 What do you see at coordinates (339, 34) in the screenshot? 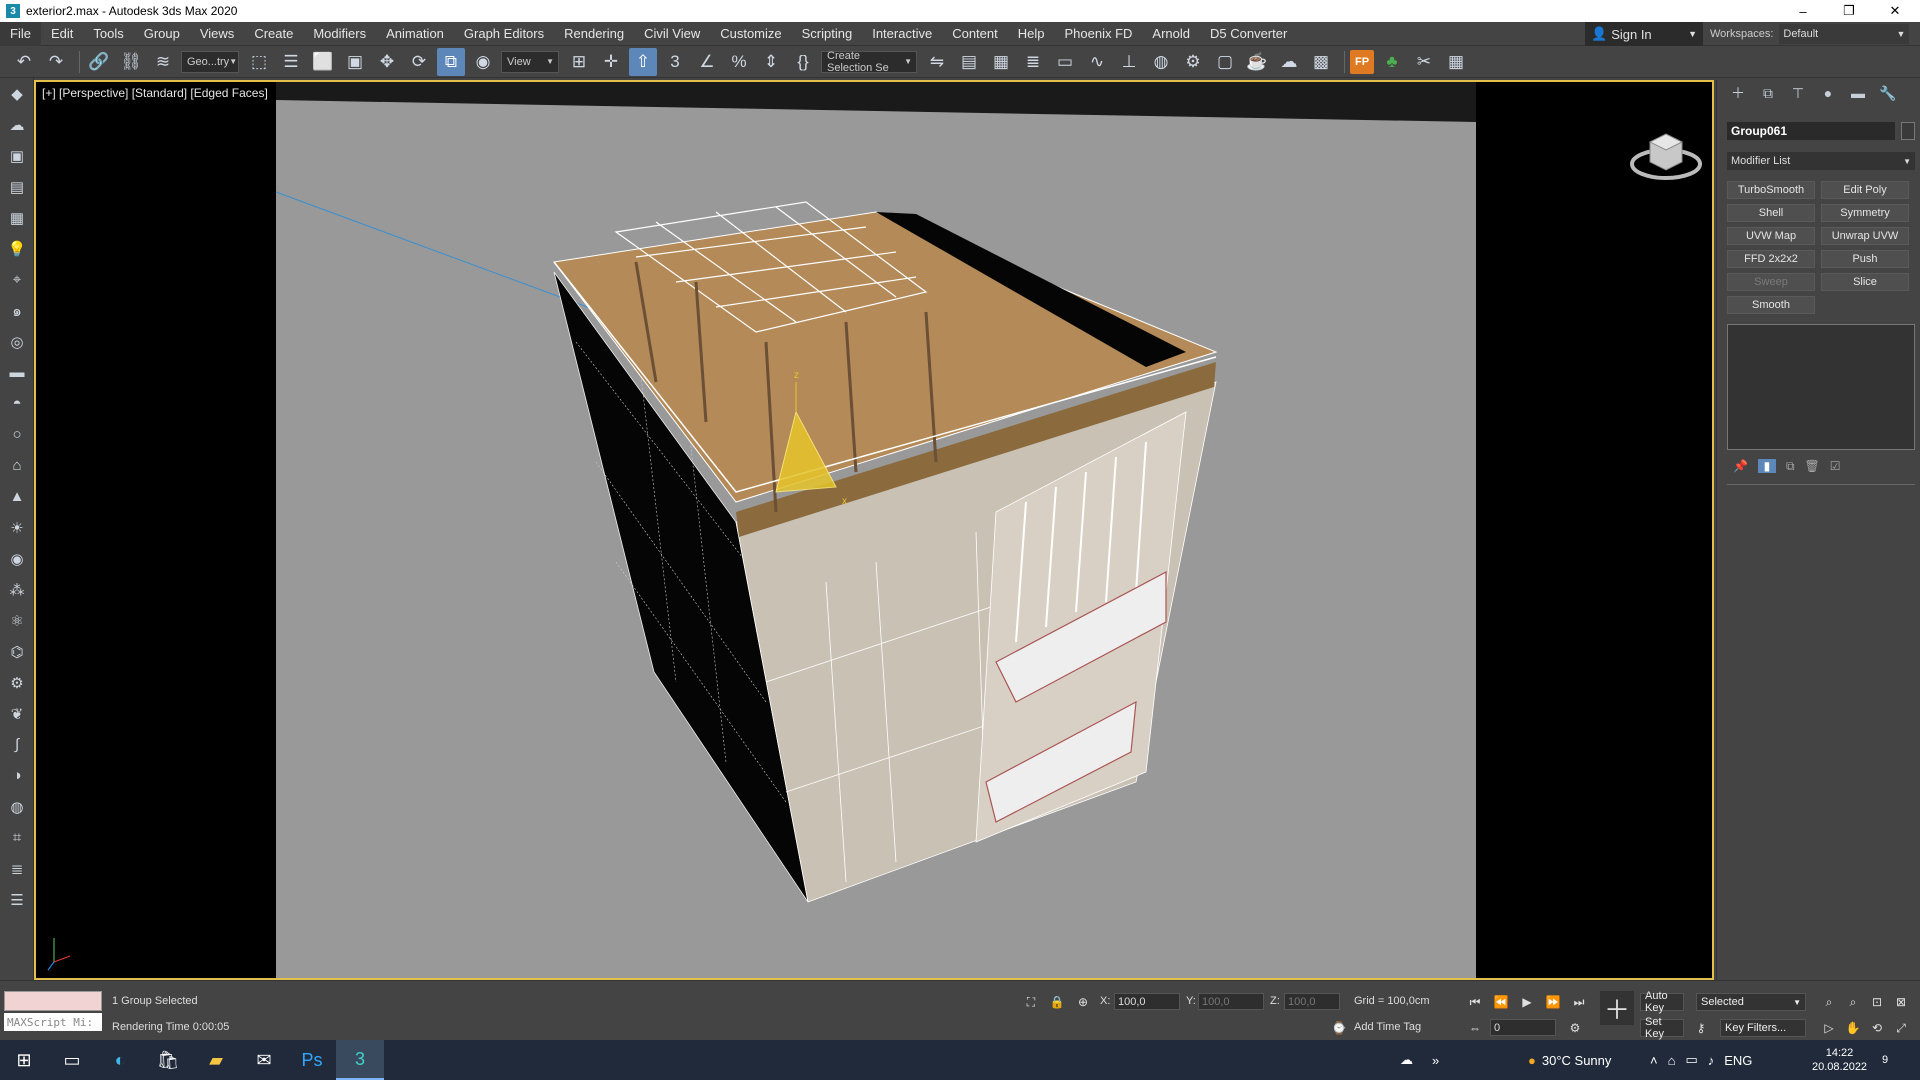
I see `menu-modifiers: Modifiers` at bounding box center [339, 34].